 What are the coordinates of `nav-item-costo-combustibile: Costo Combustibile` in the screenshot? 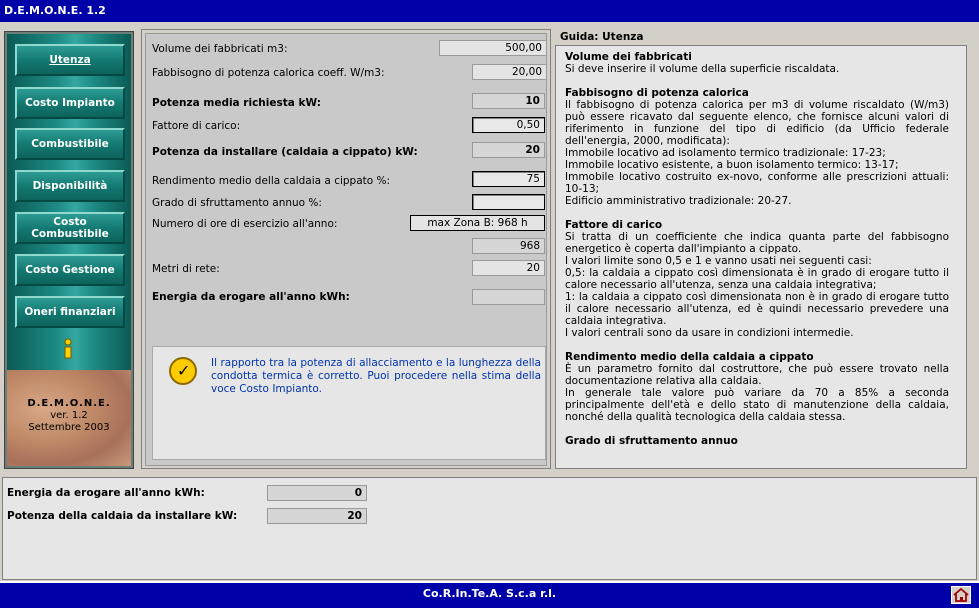 It's located at (70, 228).